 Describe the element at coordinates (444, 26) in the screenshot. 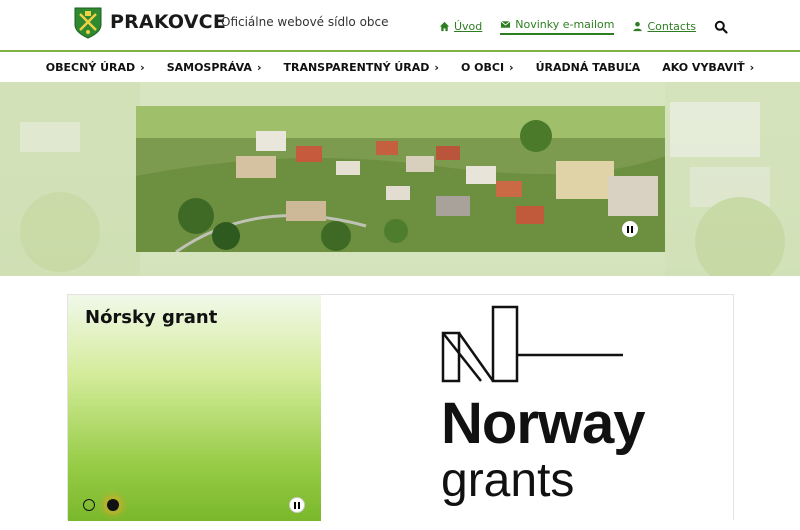

I see `home-icon` at that location.